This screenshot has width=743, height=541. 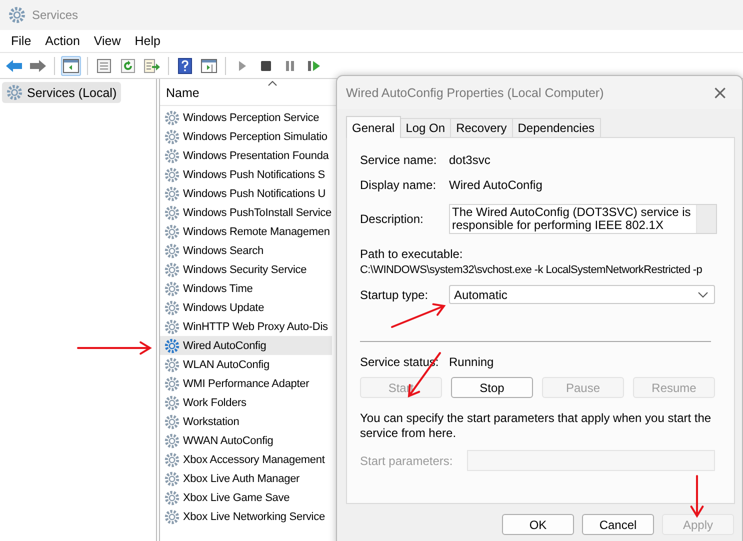 What do you see at coordinates (703, 295) in the screenshot?
I see `chevron-down-icon` at bounding box center [703, 295].